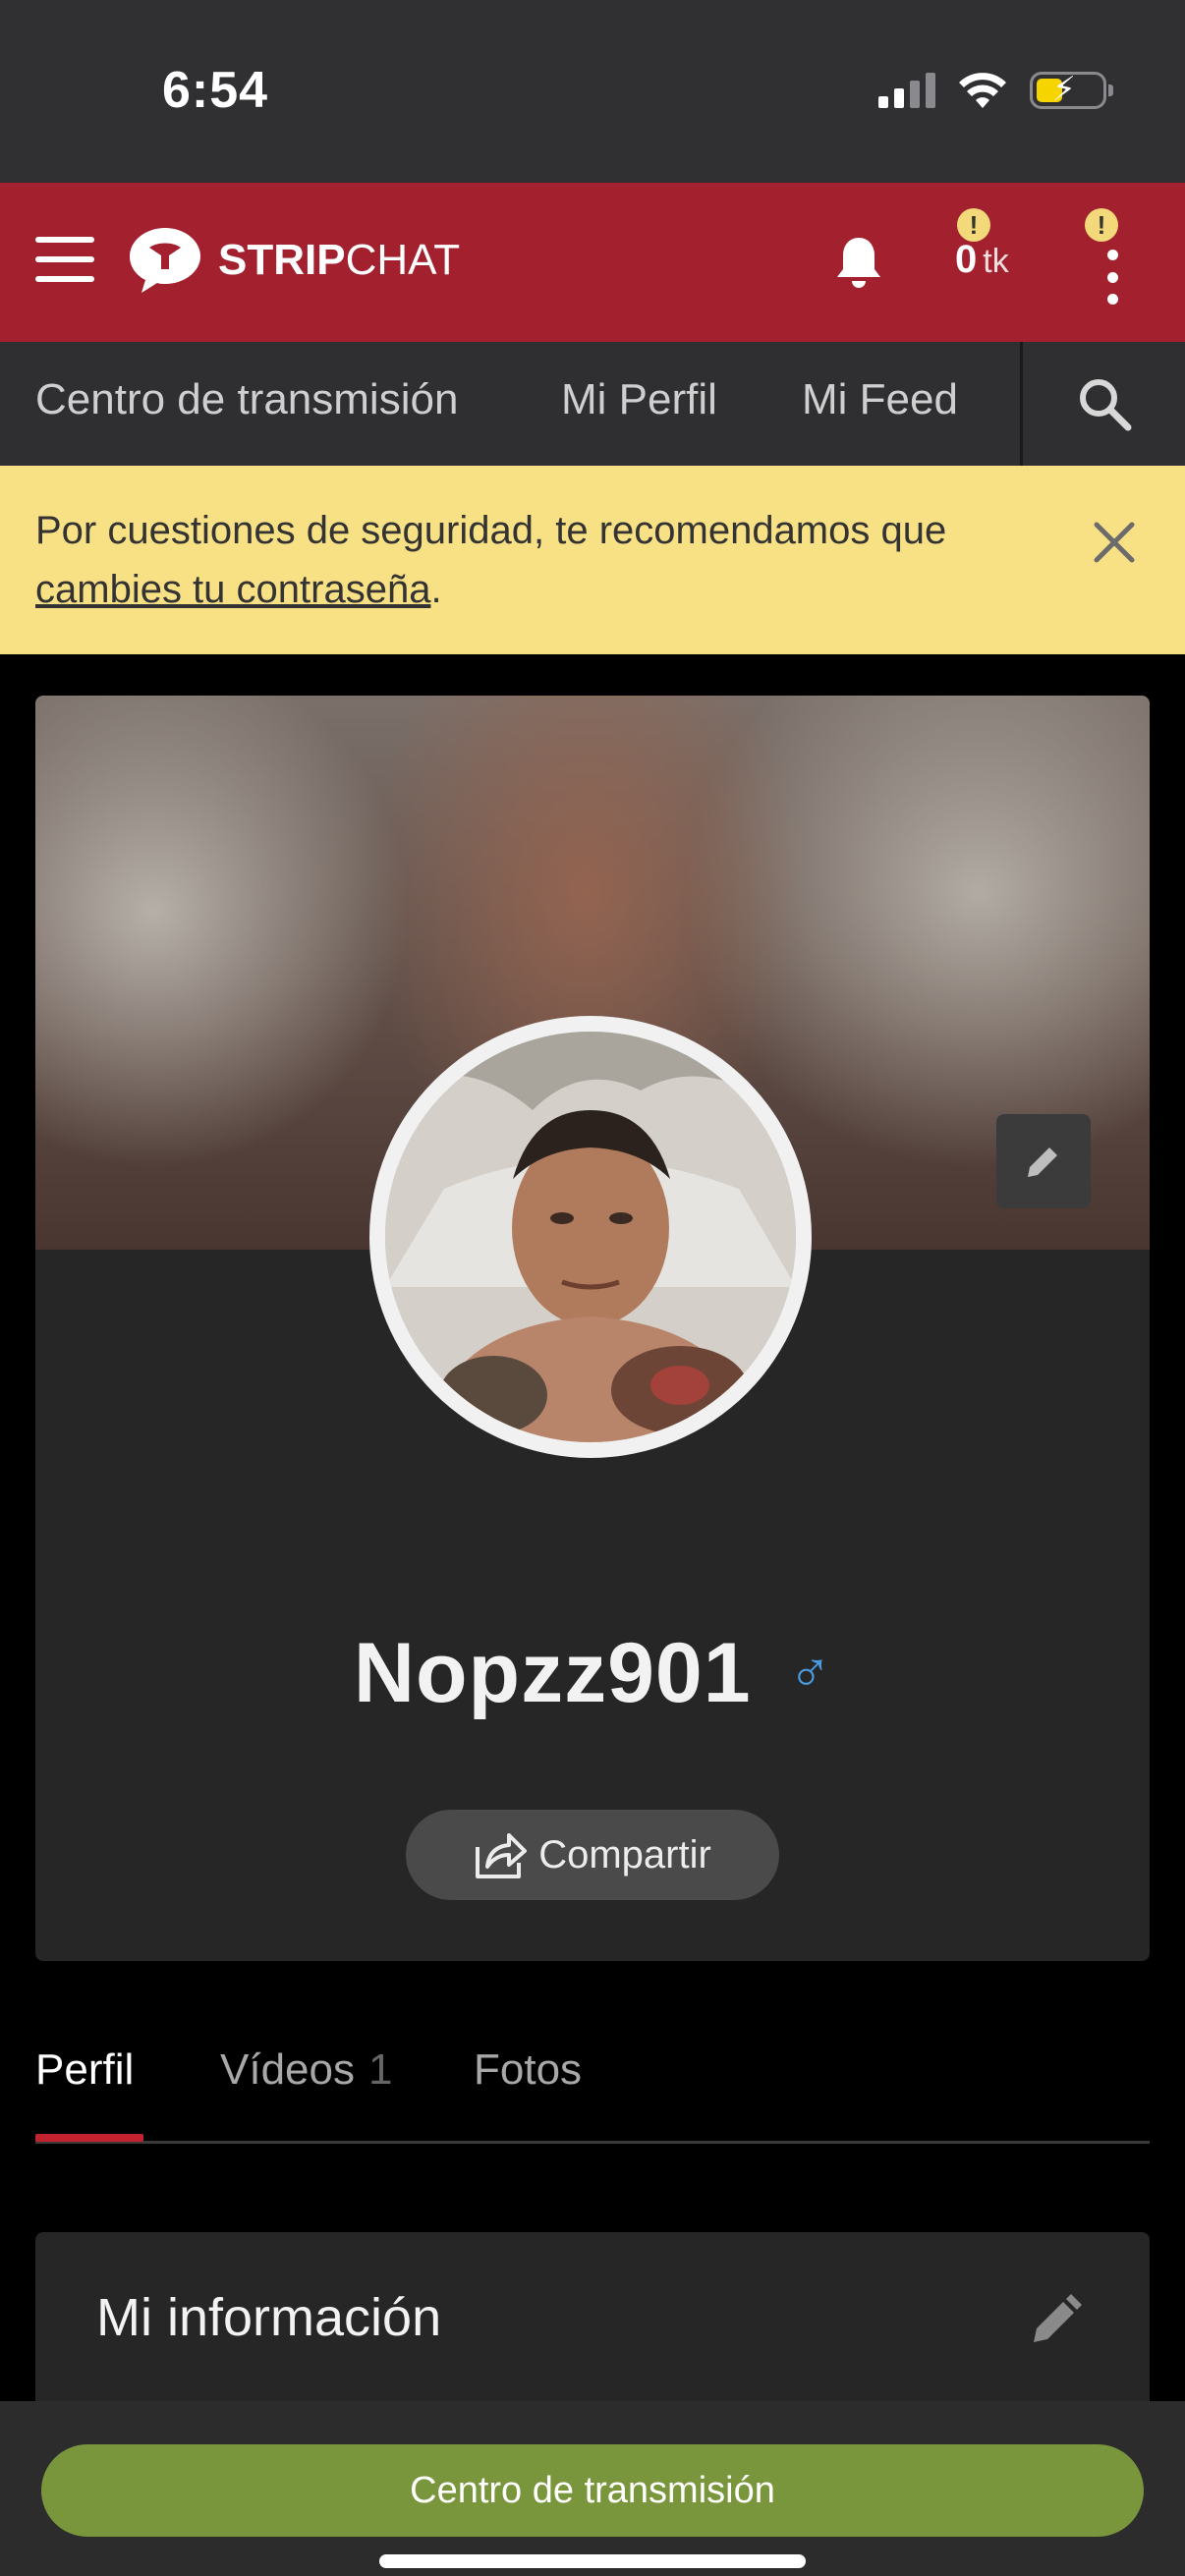 Image resolution: width=1185 pixels, height=2576 pixels. I want to click on nav-broadcast-center: Centro de transmisión, so click(247, 399).